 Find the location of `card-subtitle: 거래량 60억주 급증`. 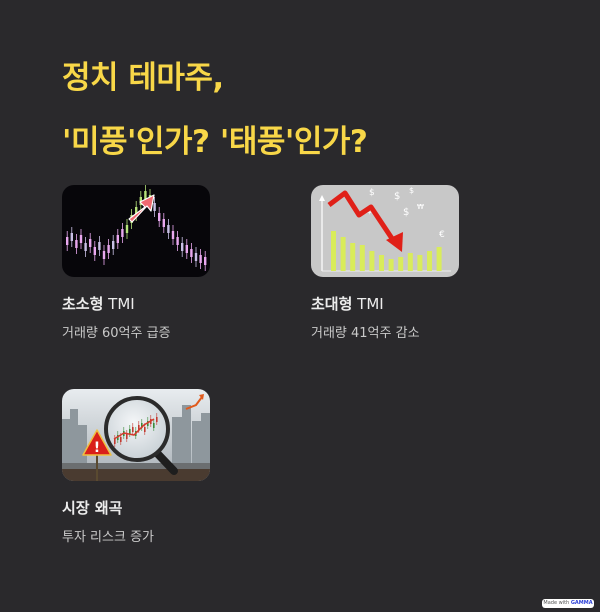

card-subtitle: 거래량 60억주 급증 is located at coordinates (116, 333).